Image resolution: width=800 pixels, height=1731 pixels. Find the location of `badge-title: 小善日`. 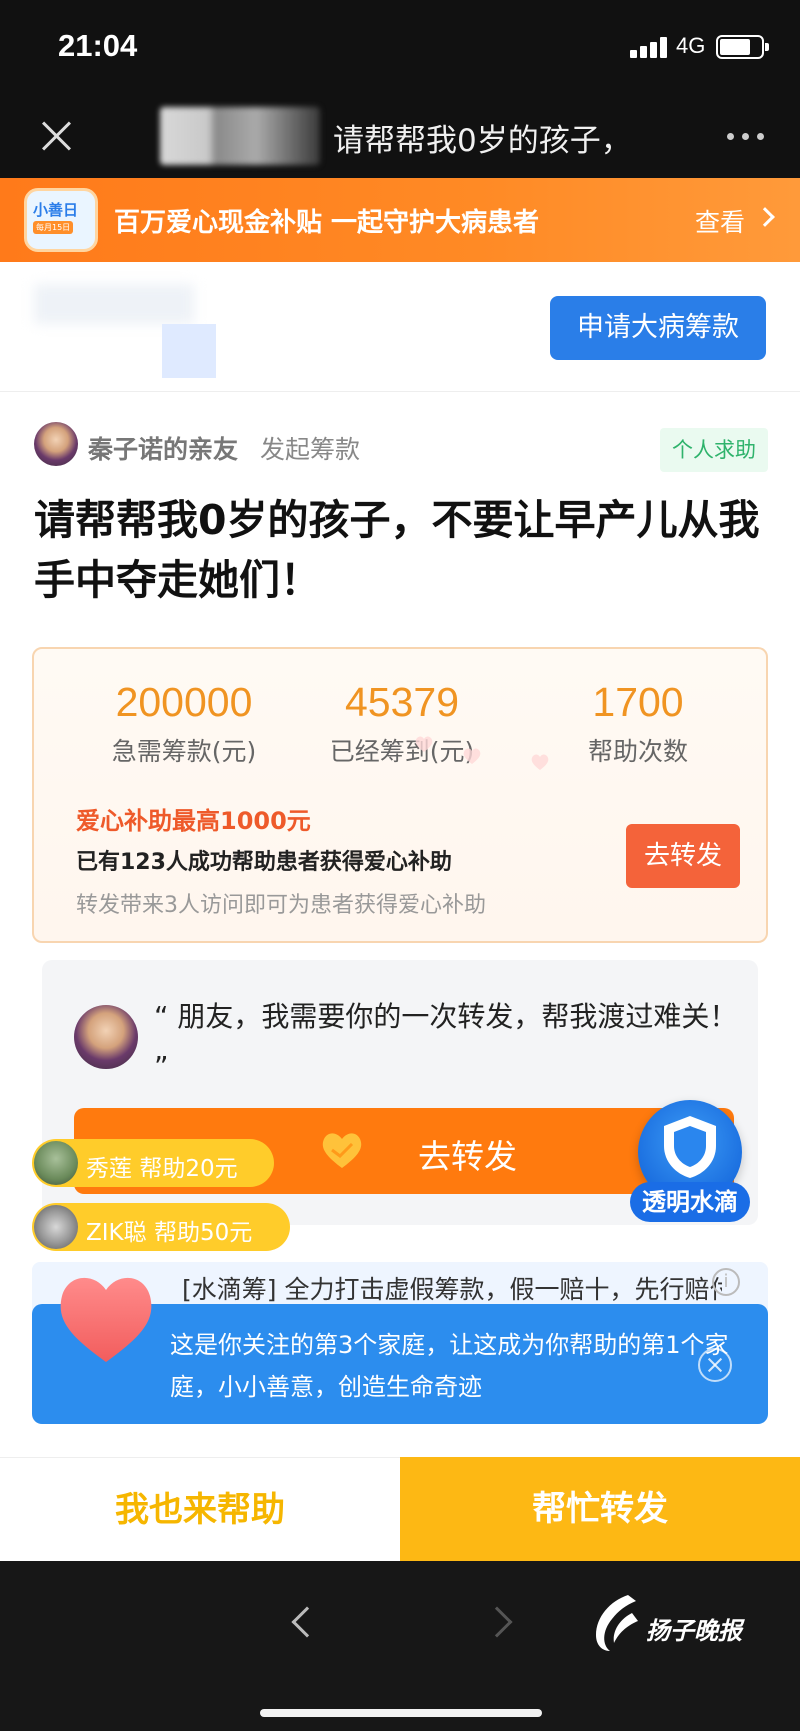

badge-title: 小善日 is located at coordinates (56, 210).